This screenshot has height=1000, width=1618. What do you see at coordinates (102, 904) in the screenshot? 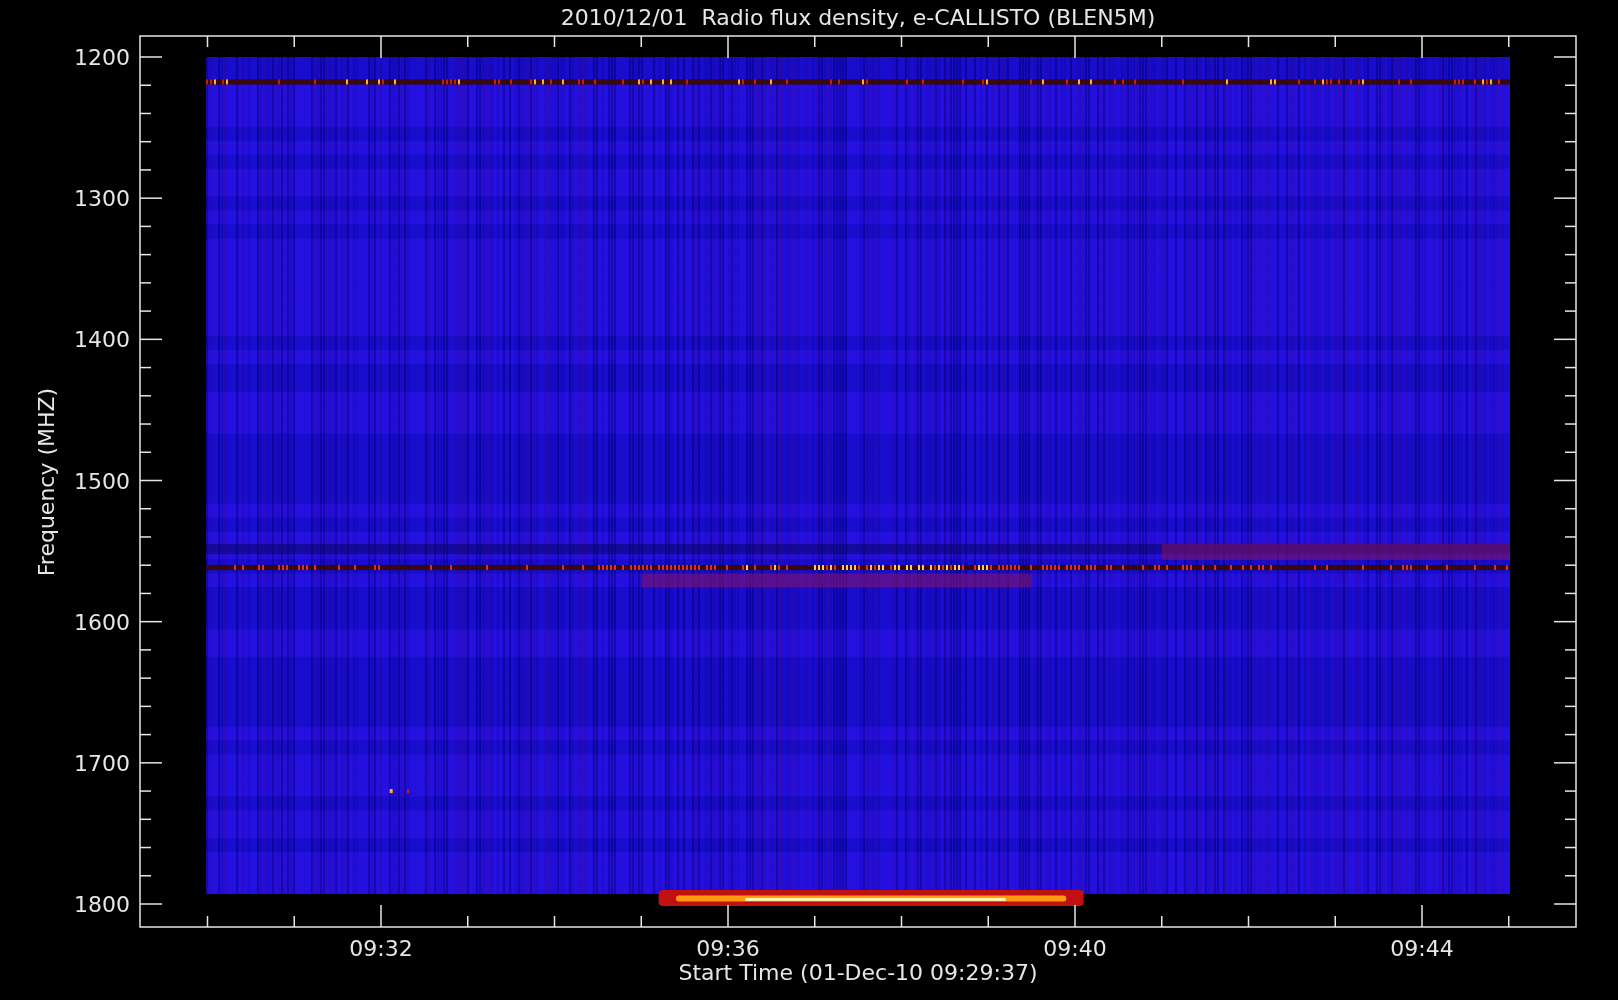
I see `y-tick-label: 1800` at bounding box center [102, 904].